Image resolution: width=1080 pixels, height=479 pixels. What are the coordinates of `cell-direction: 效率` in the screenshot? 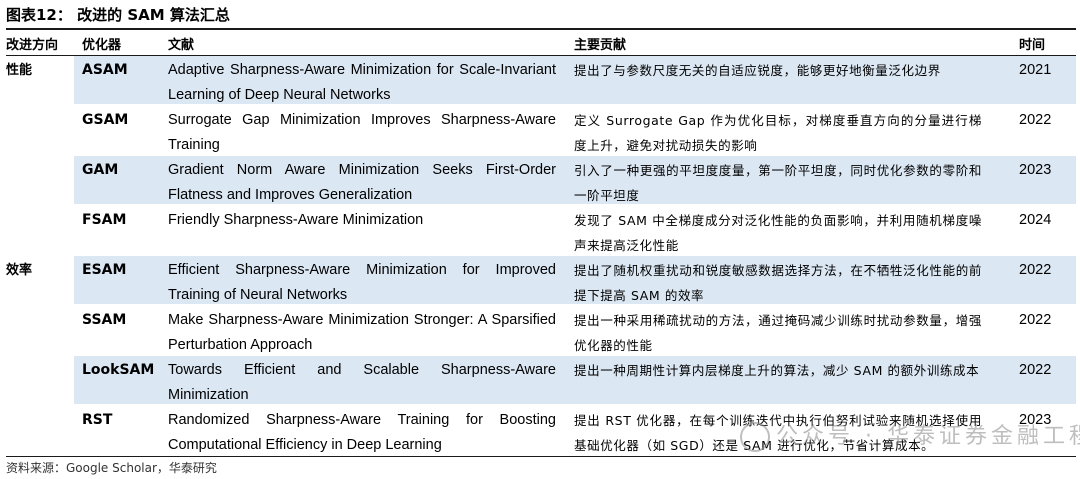 It's located at (19, 270).